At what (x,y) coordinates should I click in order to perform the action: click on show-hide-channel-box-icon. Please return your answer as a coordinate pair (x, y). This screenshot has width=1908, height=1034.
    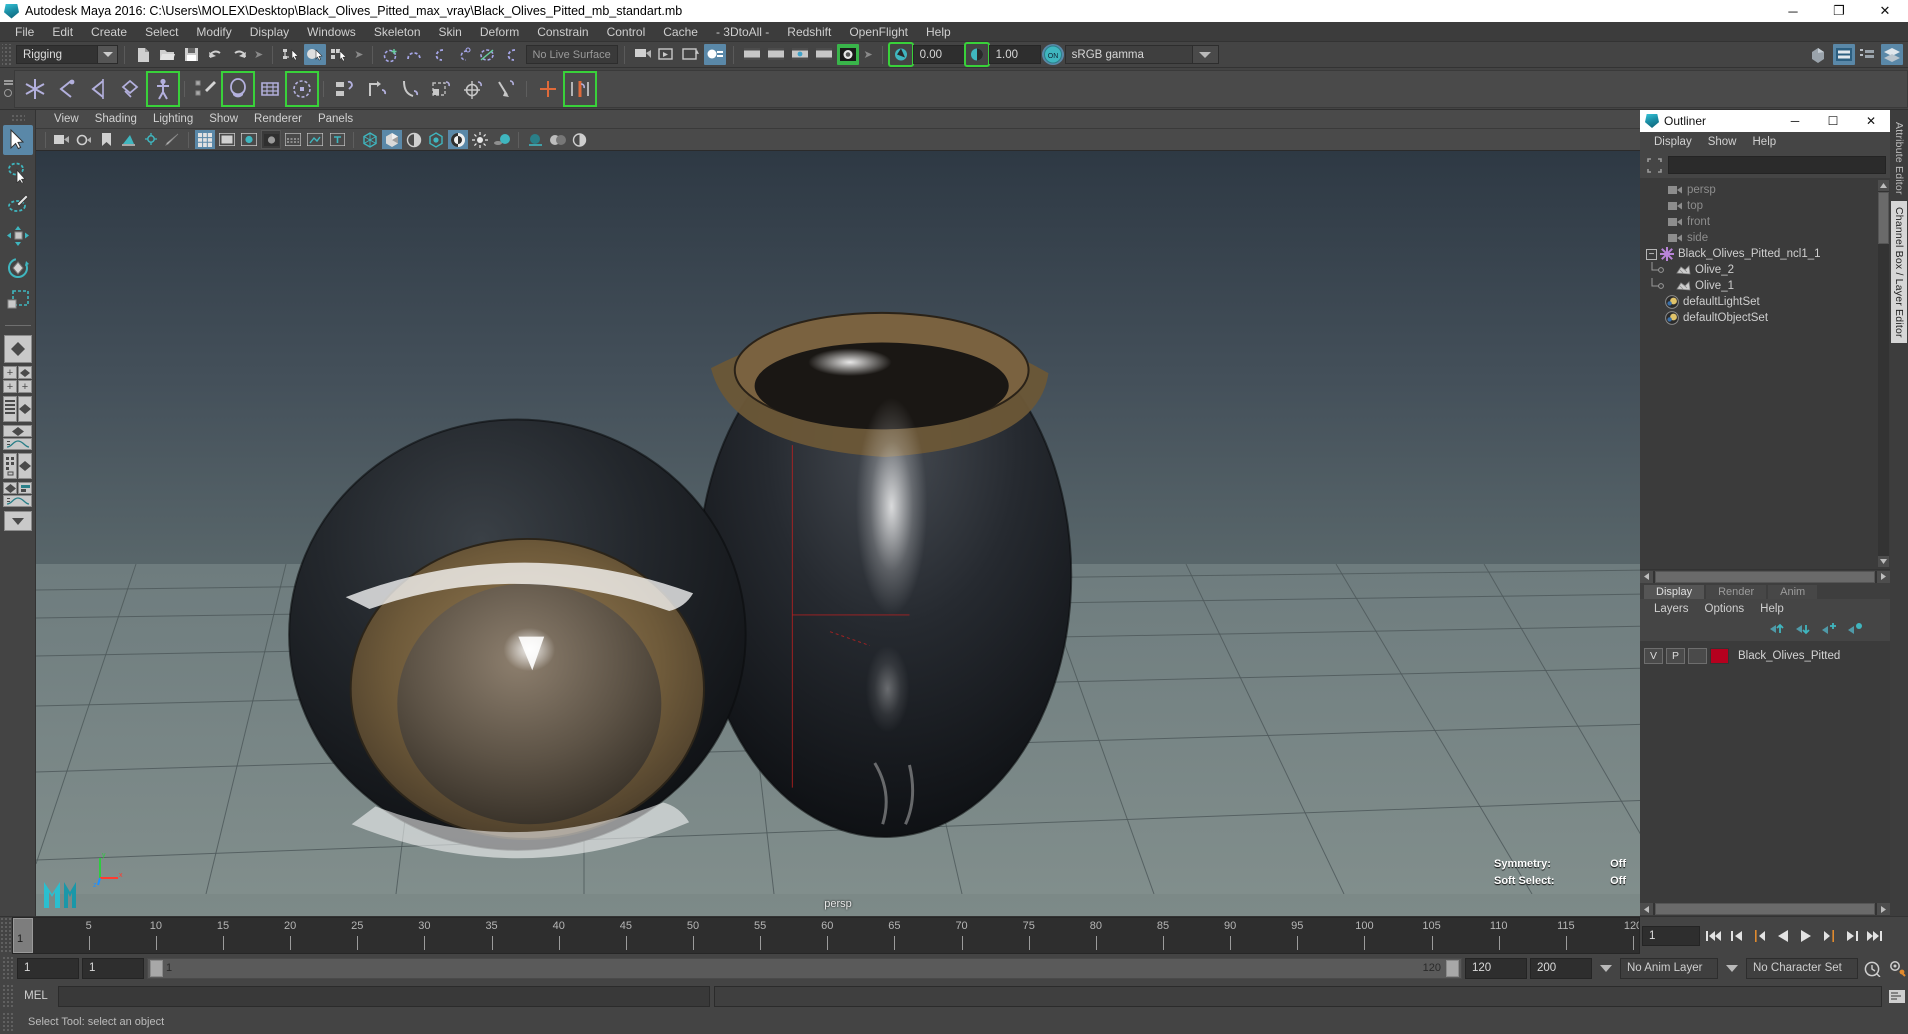
    Looking at the image, I should click on (1892, 54).